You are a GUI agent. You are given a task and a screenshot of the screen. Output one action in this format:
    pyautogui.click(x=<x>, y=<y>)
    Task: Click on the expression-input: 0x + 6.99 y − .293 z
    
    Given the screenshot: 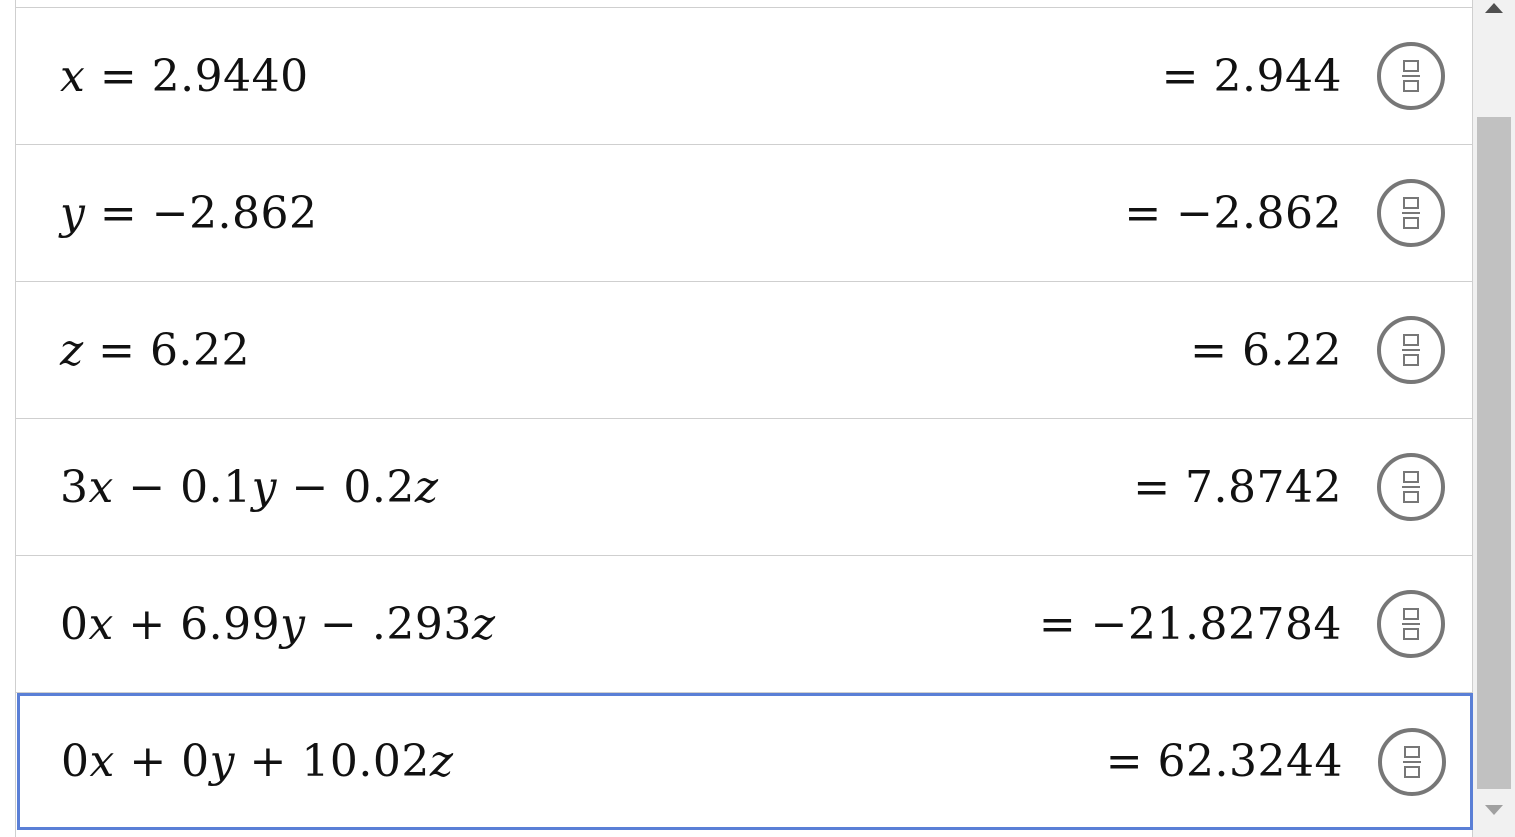 What is the action you would take?
    pyautogui.click(x=278, y=624)
    